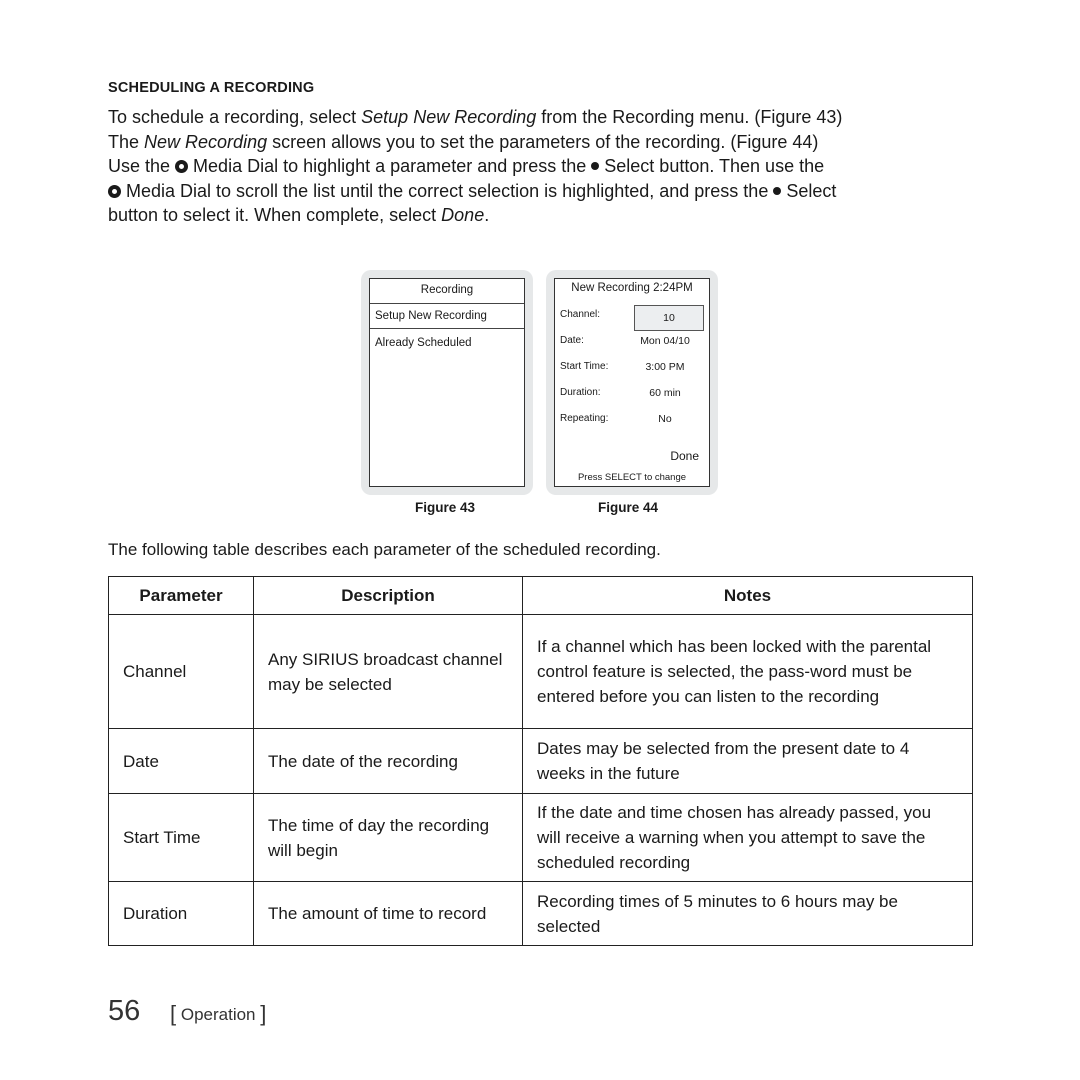 Image resolution: width=1080 pixels, height=1080 pixels. What do you see at coordinates (388, 837) in the screenshot?
I see `cell-description: The time of day the recording will begin` at bounding box center [388, 837].